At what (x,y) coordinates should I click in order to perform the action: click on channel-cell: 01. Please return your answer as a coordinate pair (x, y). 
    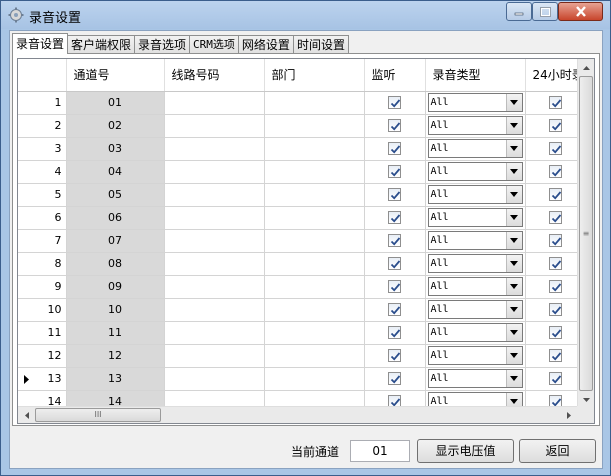
    Looking at the image, I should click on (115, 103).